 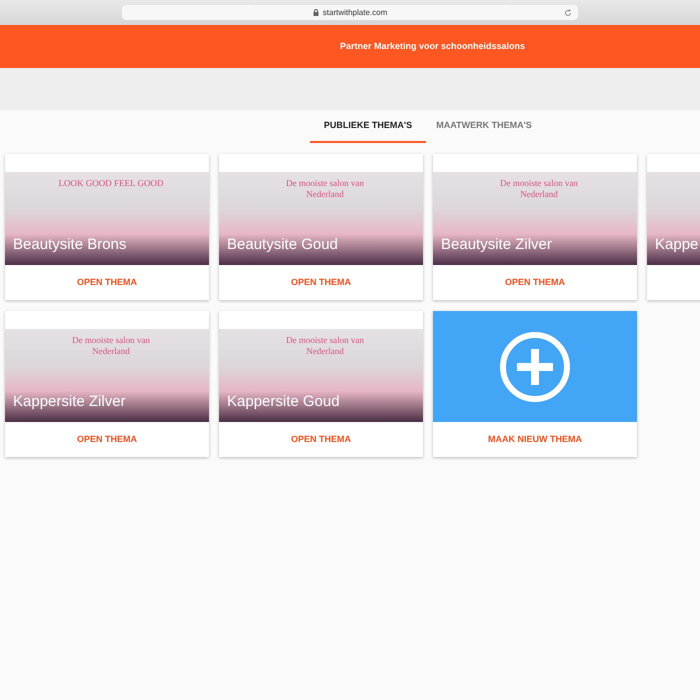 I want to click on card-title: Beautysite Zilver, so click(x=496, y=245).